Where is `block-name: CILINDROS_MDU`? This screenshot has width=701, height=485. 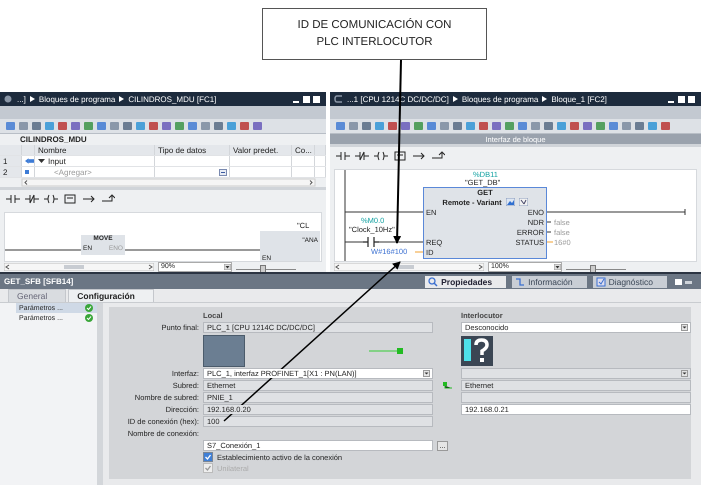
block-name: CILINDROS_MDU is located at coordinates (53, 139).